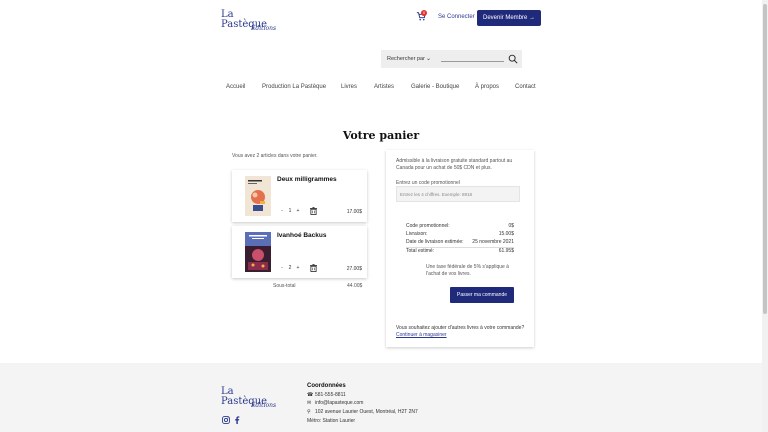 This screenshot has width=768, height=432. What do you see at coordinates (506, 251) in the screenshot?
I see `summary-value: 61.95$` at bounding box center [506, 251].